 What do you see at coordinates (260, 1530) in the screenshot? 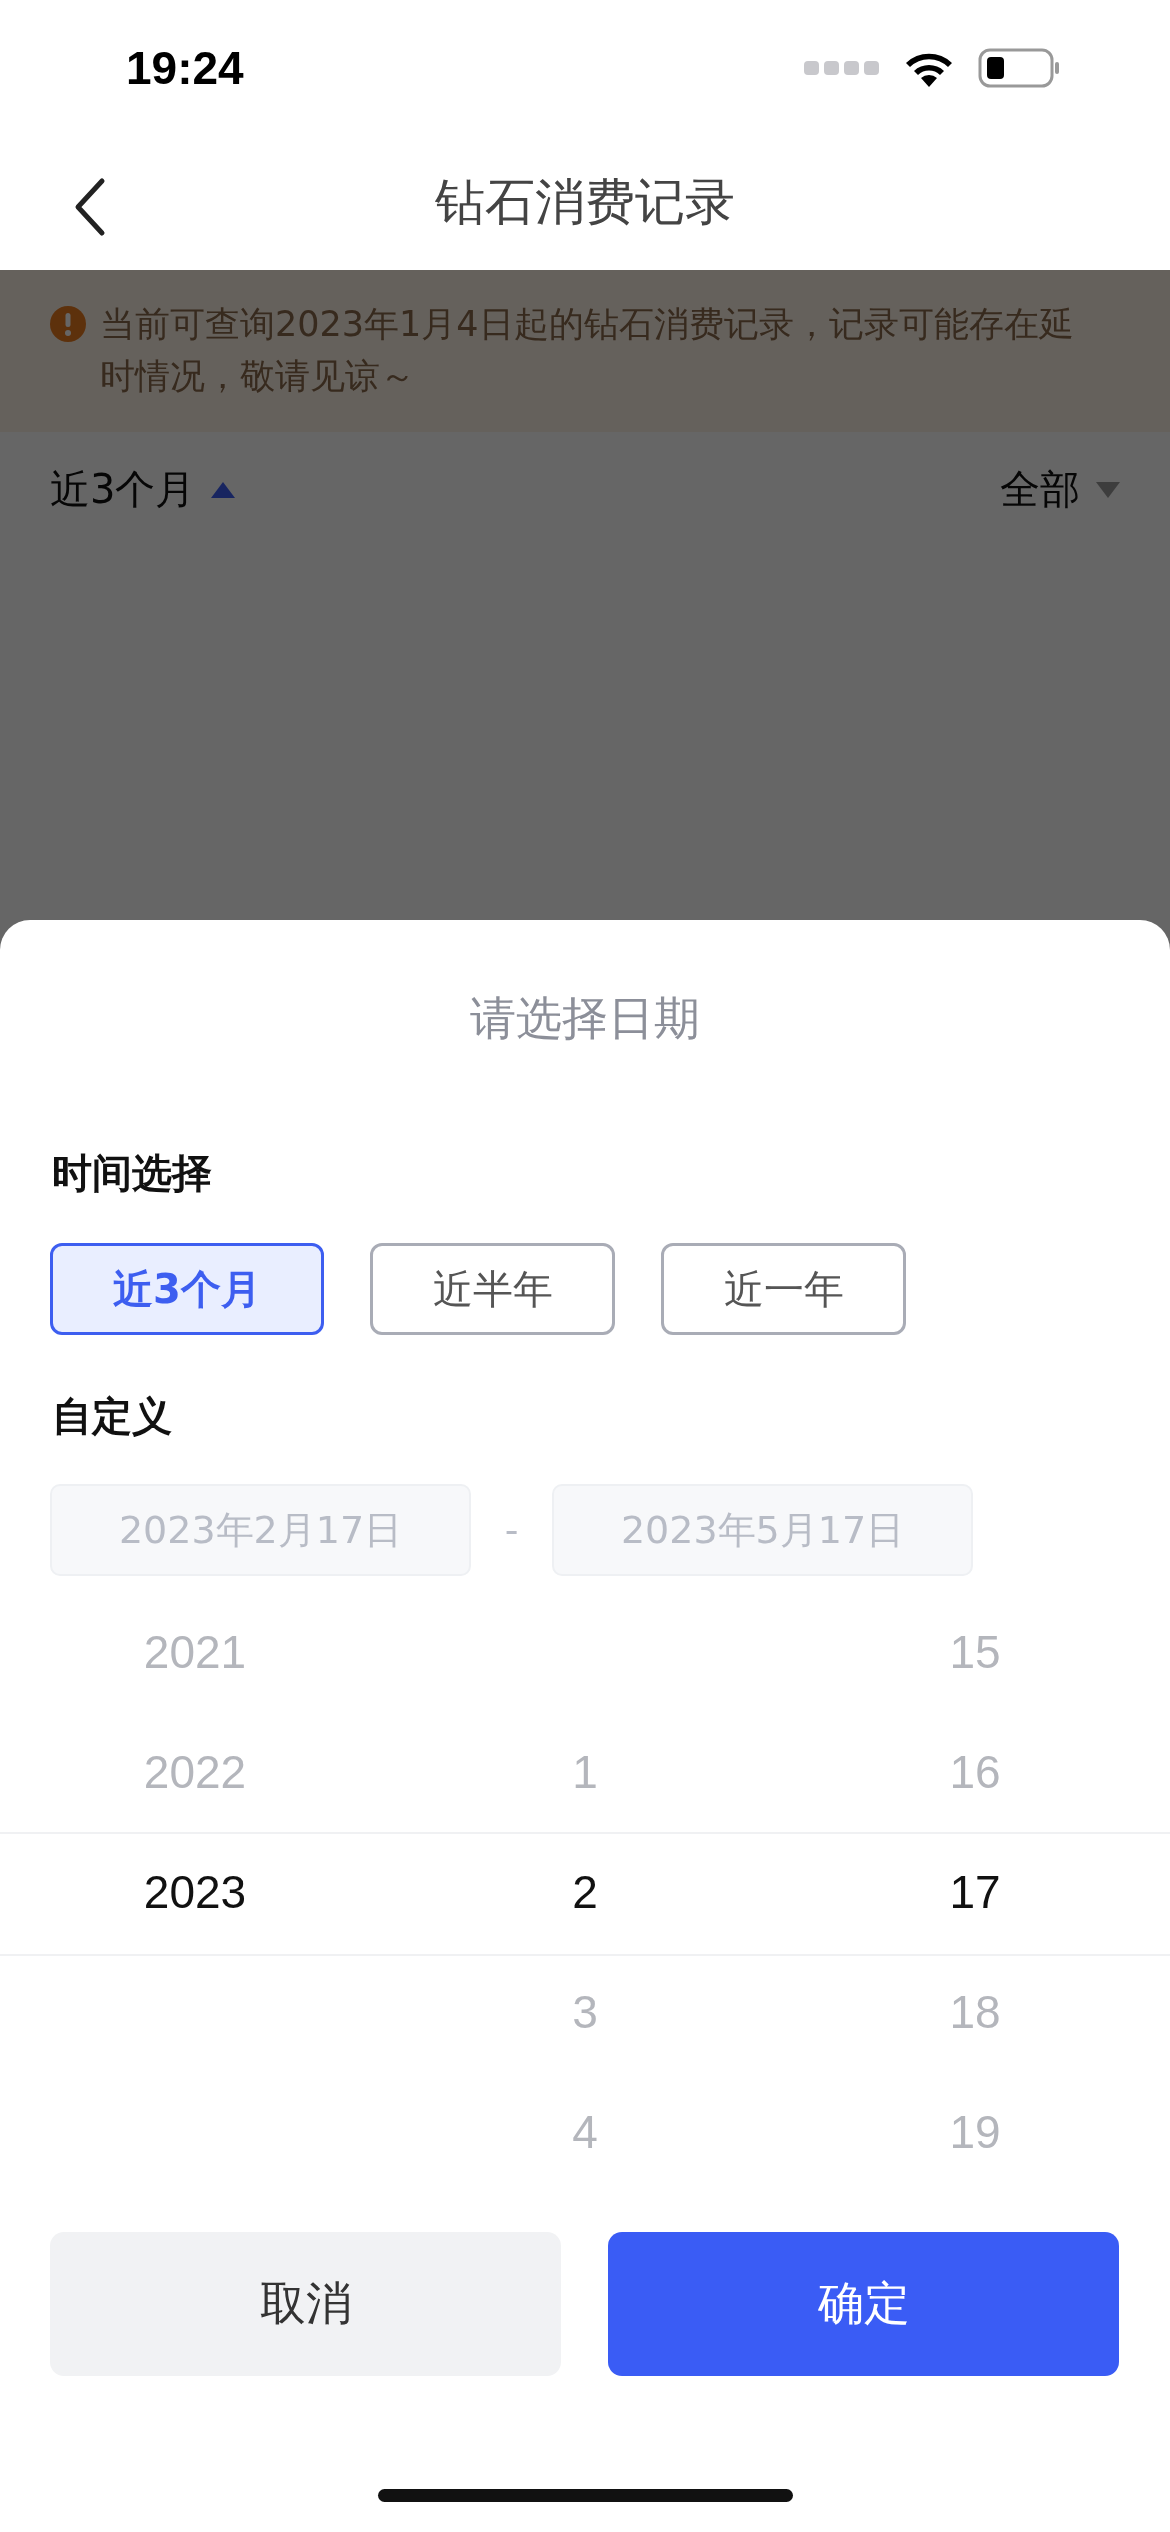
I see `start-date-field: 2023年2月17日` at bounding box center [260, 1530].